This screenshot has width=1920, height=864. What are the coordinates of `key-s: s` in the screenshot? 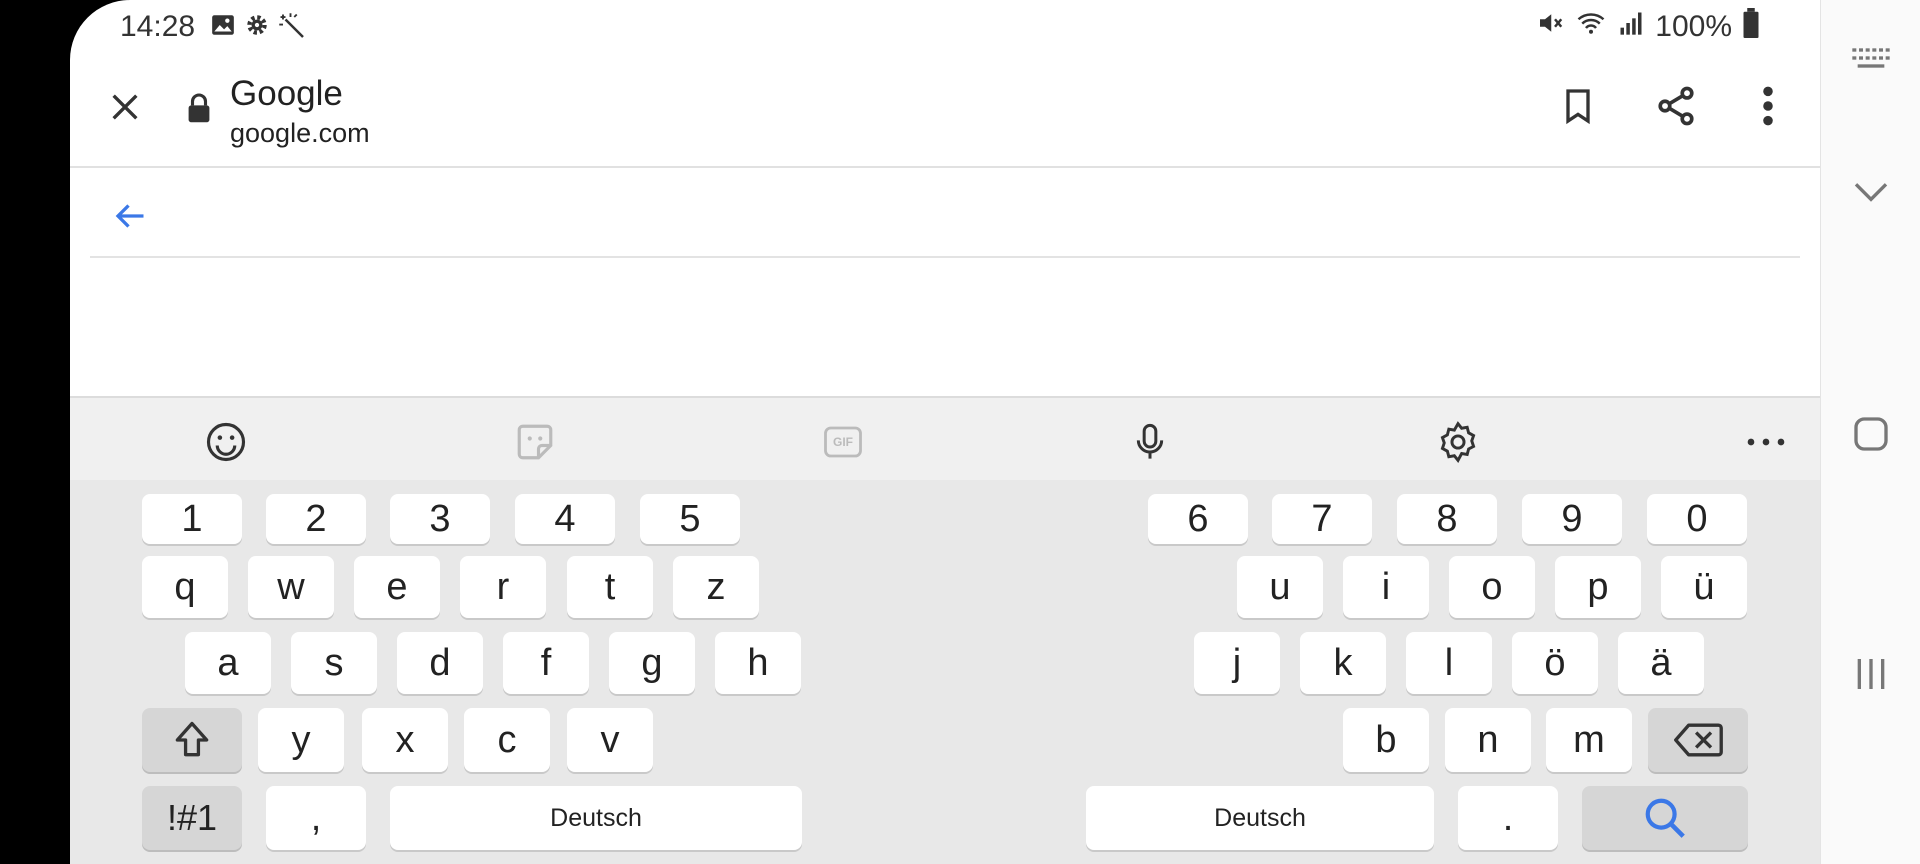 It's located at (334, 663).